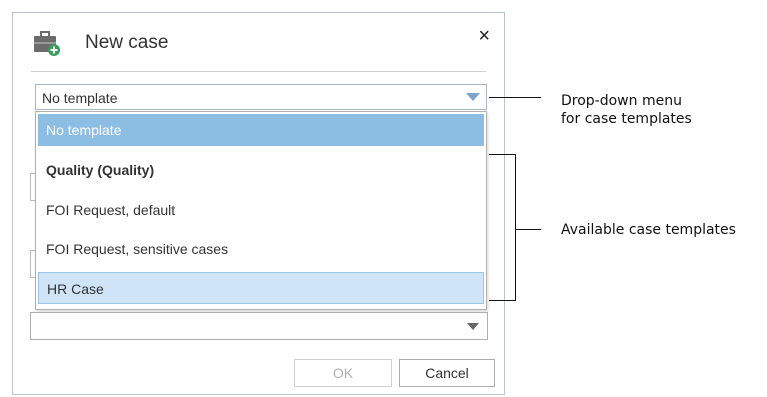 The height and width of the screenshot is (397, 767). Describe the element at coordinates (47, 43) in the screenshot. I see `briefcase-add-icon` at that location.